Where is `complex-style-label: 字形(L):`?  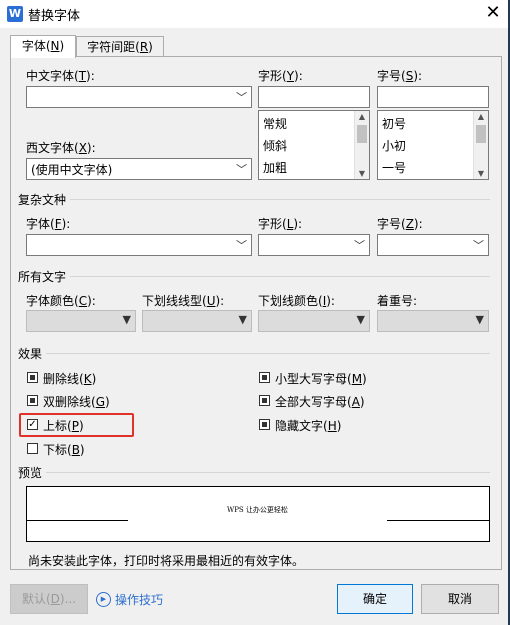
complex-style-label: 字形(L): is located at coordinates (280, 224).